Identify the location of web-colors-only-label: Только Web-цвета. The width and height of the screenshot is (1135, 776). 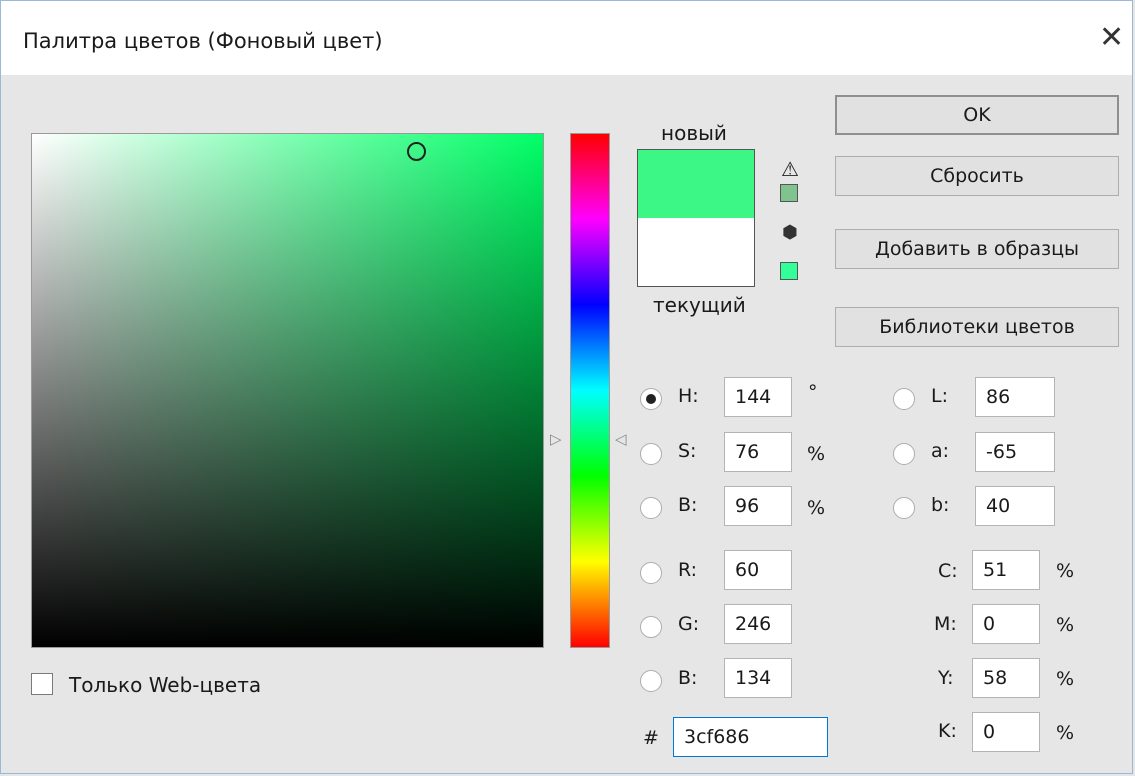
(165, 685).